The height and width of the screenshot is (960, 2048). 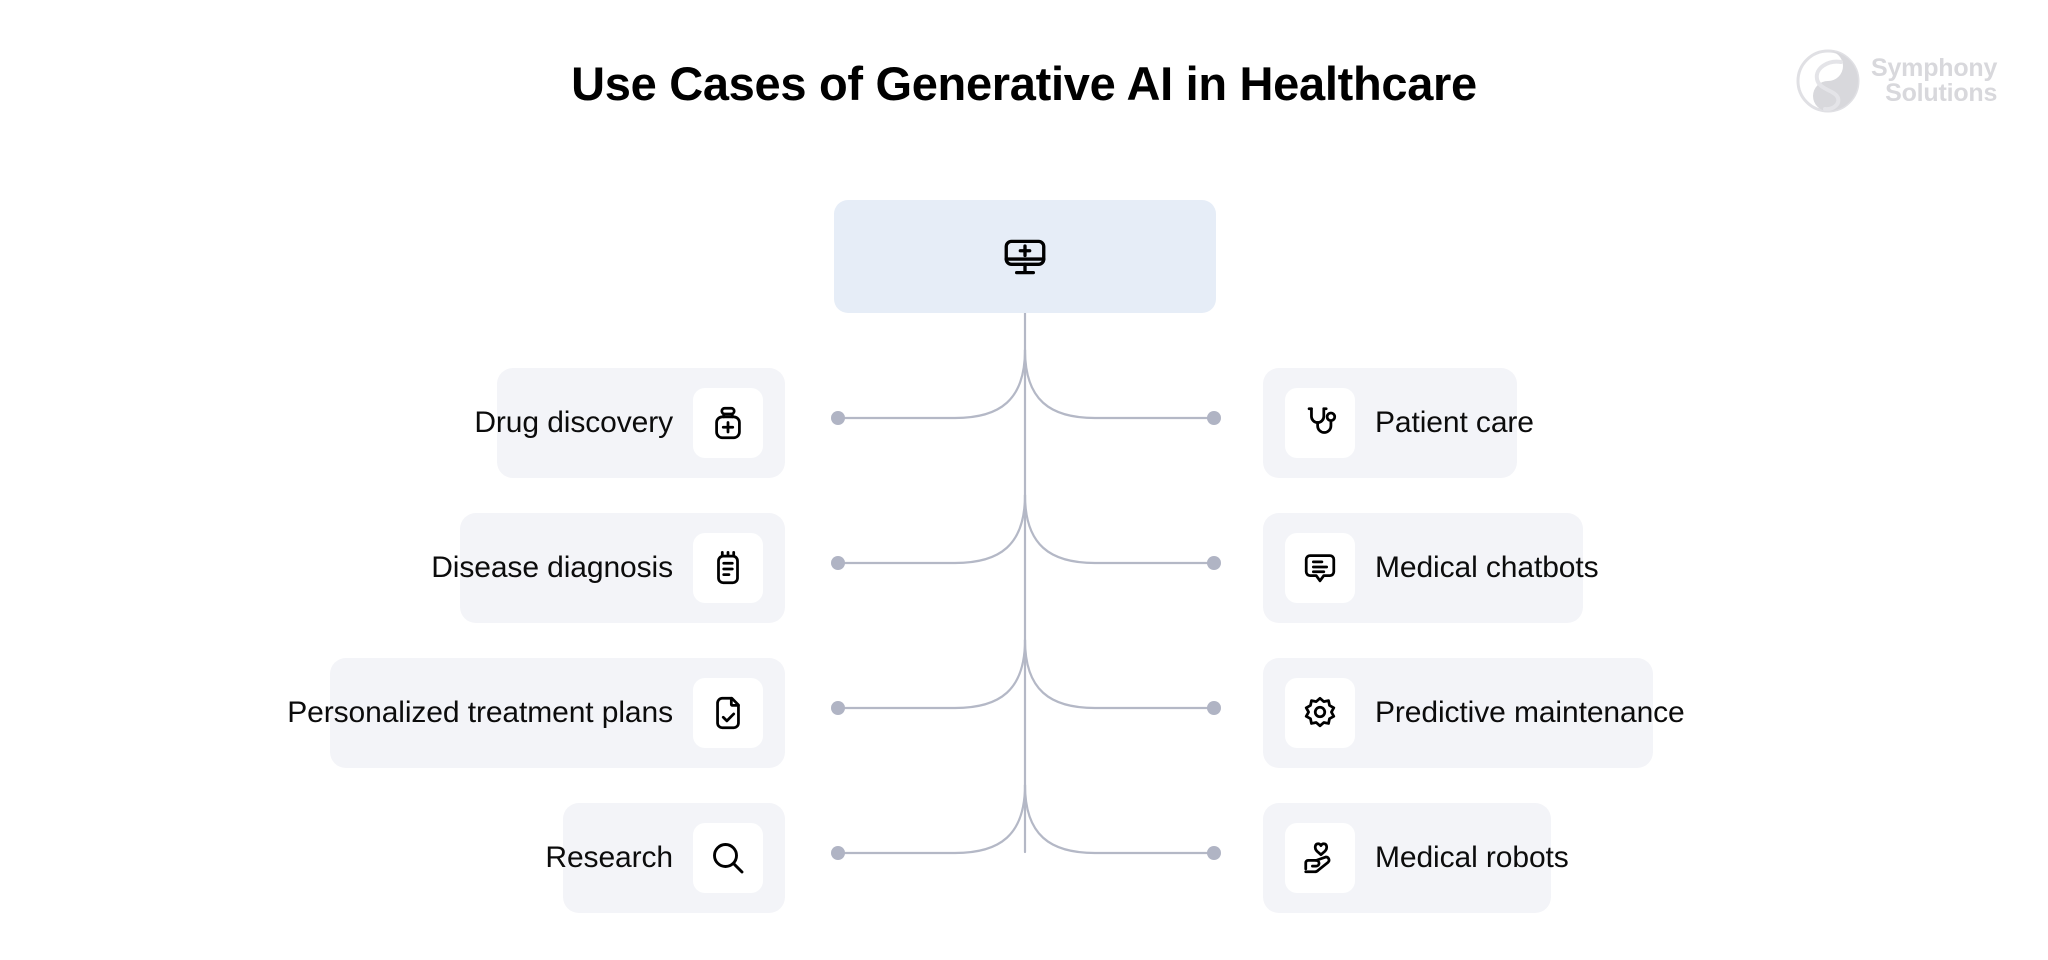 What do you see at coordinates (552, 567) in the screenshot?
I see `branch-label: Disease diagnosis` at bounding box center [552, 567].